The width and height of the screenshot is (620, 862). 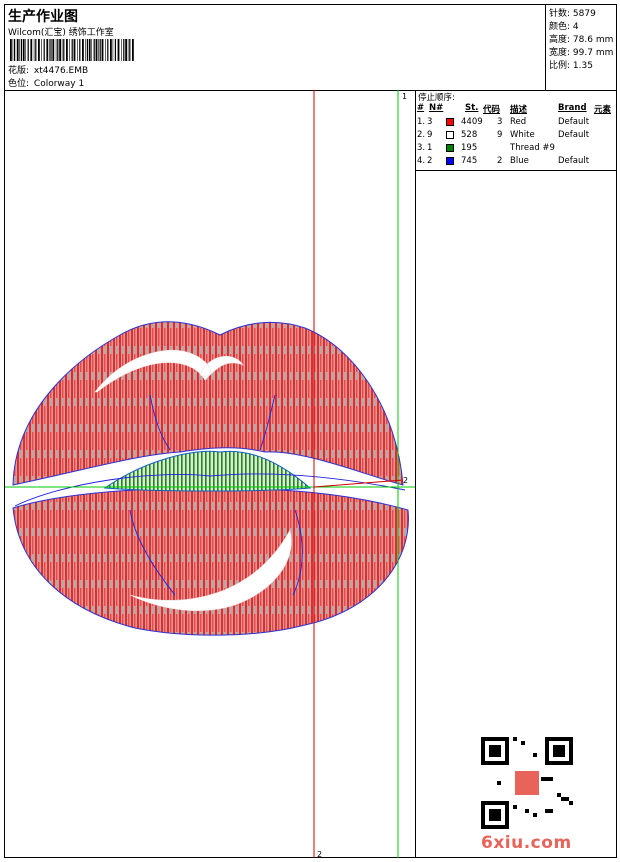 I want to click on page-title: 生产作业图, so click(x=43, y=17).